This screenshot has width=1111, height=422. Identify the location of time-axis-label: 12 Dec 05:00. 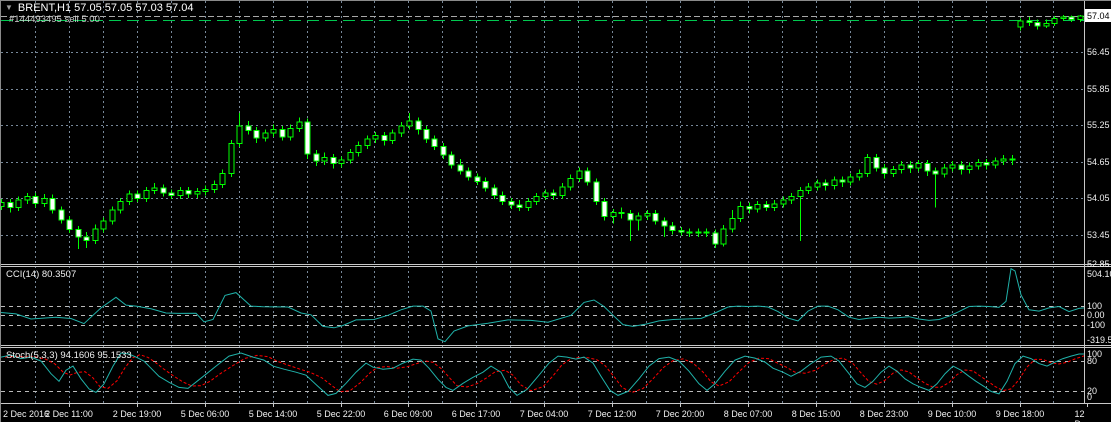
(1082, 415).